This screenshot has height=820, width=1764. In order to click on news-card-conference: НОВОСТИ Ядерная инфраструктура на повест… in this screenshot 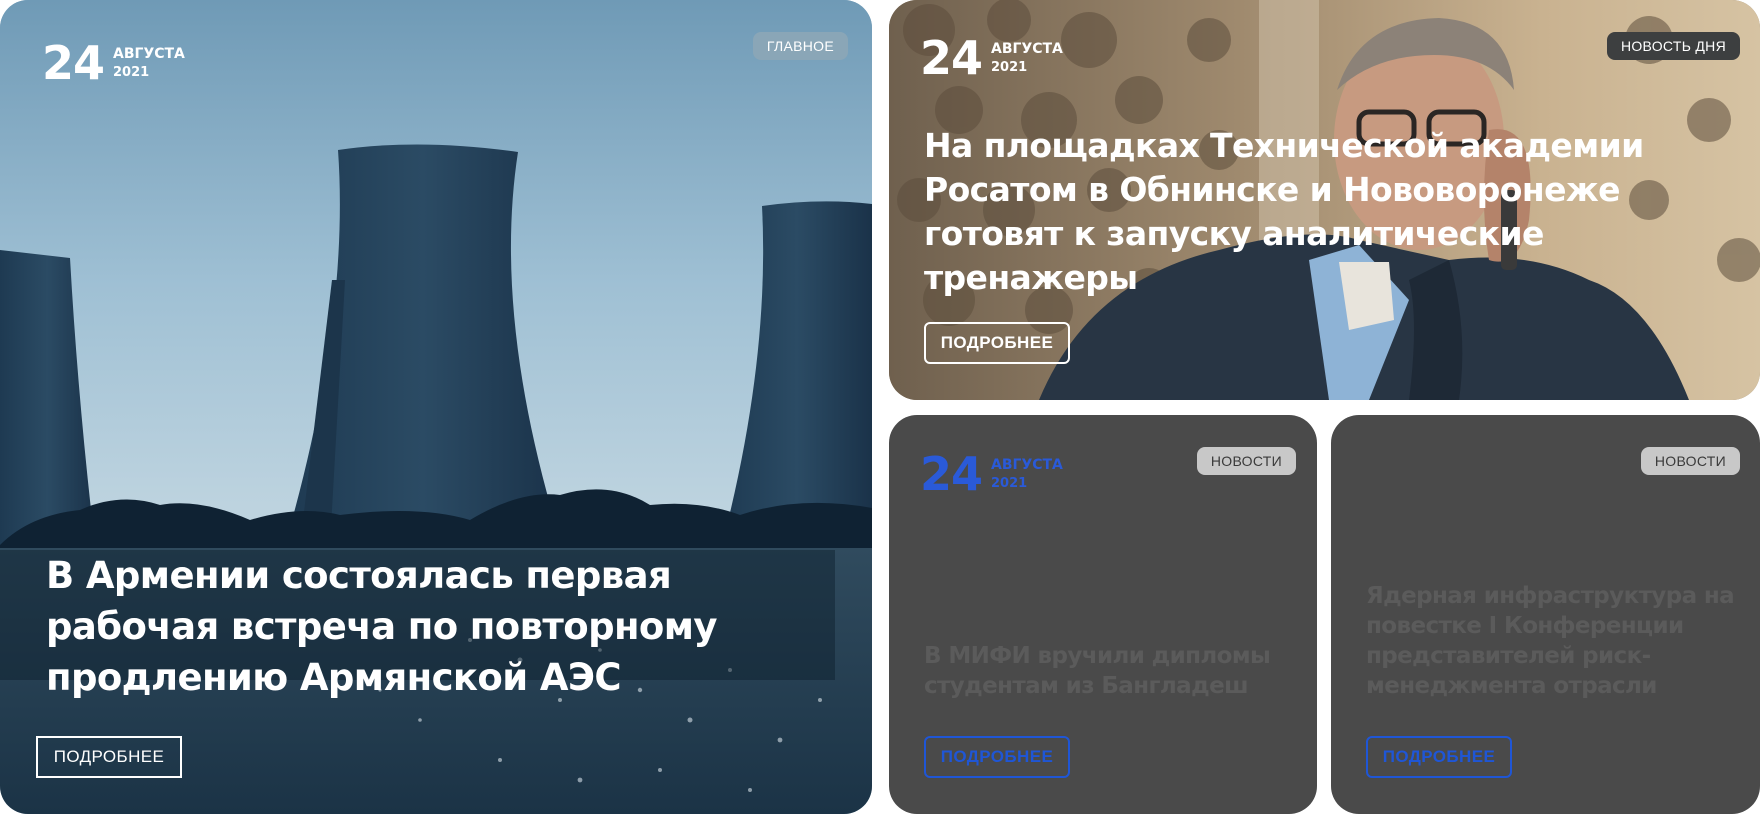, I will do `click(1545, 614)`.